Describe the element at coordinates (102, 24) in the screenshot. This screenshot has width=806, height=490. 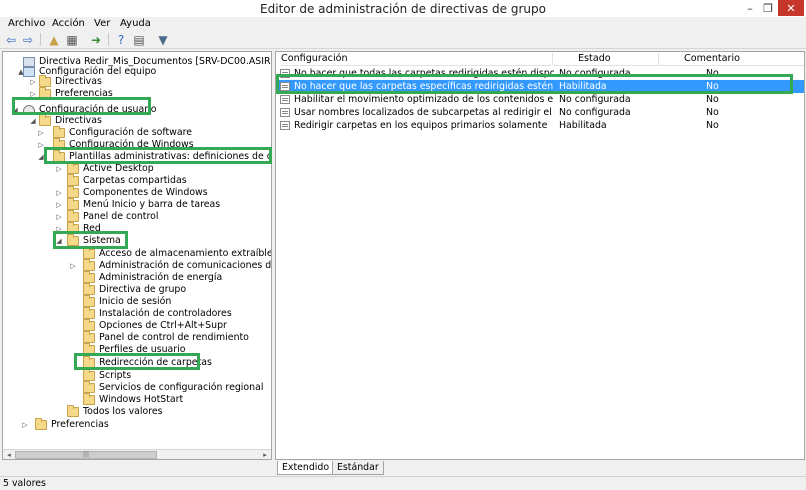
I see `menu-ver: Ver` at that location.